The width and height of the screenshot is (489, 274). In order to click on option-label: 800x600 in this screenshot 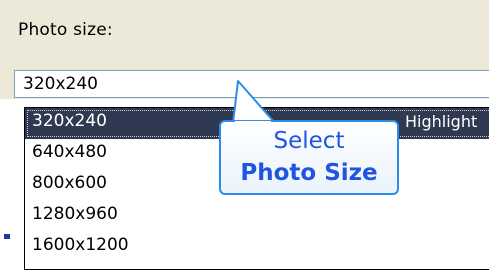, I will do `click(69, 183)`.